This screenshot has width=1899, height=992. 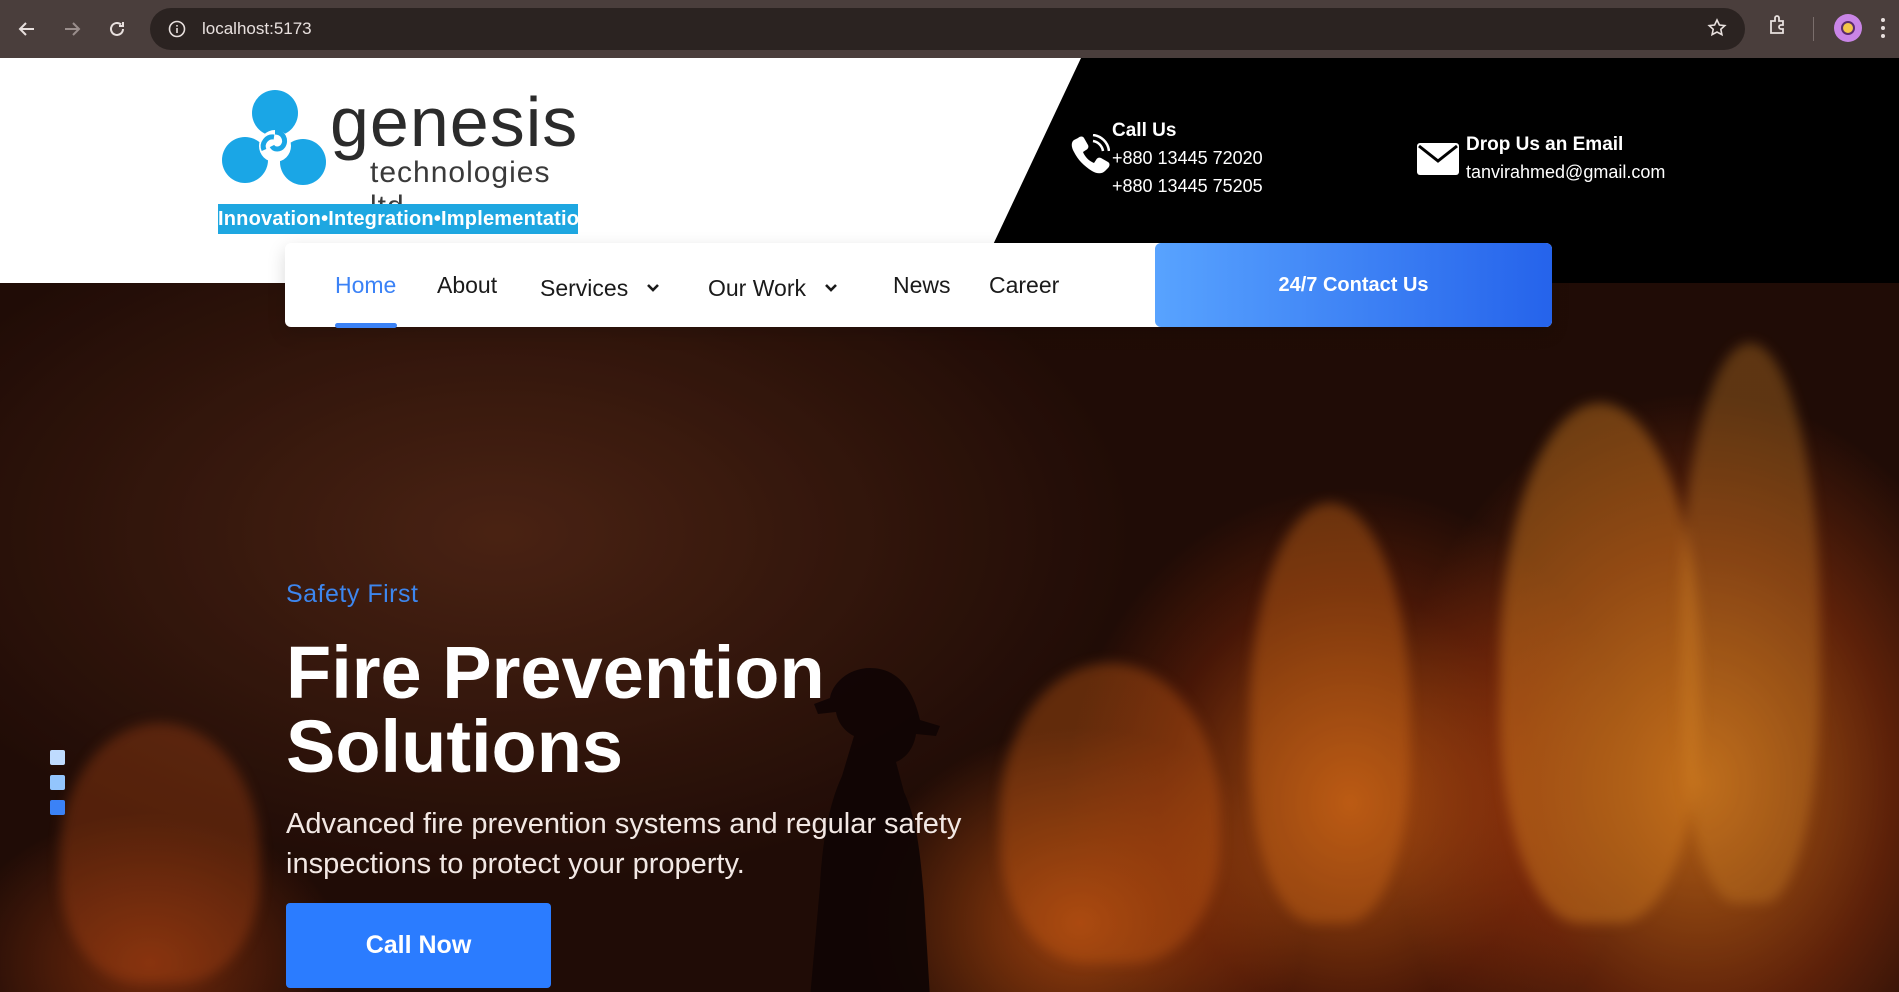 I want to click on nav-item-label: Home, so click(x=366, y=284).